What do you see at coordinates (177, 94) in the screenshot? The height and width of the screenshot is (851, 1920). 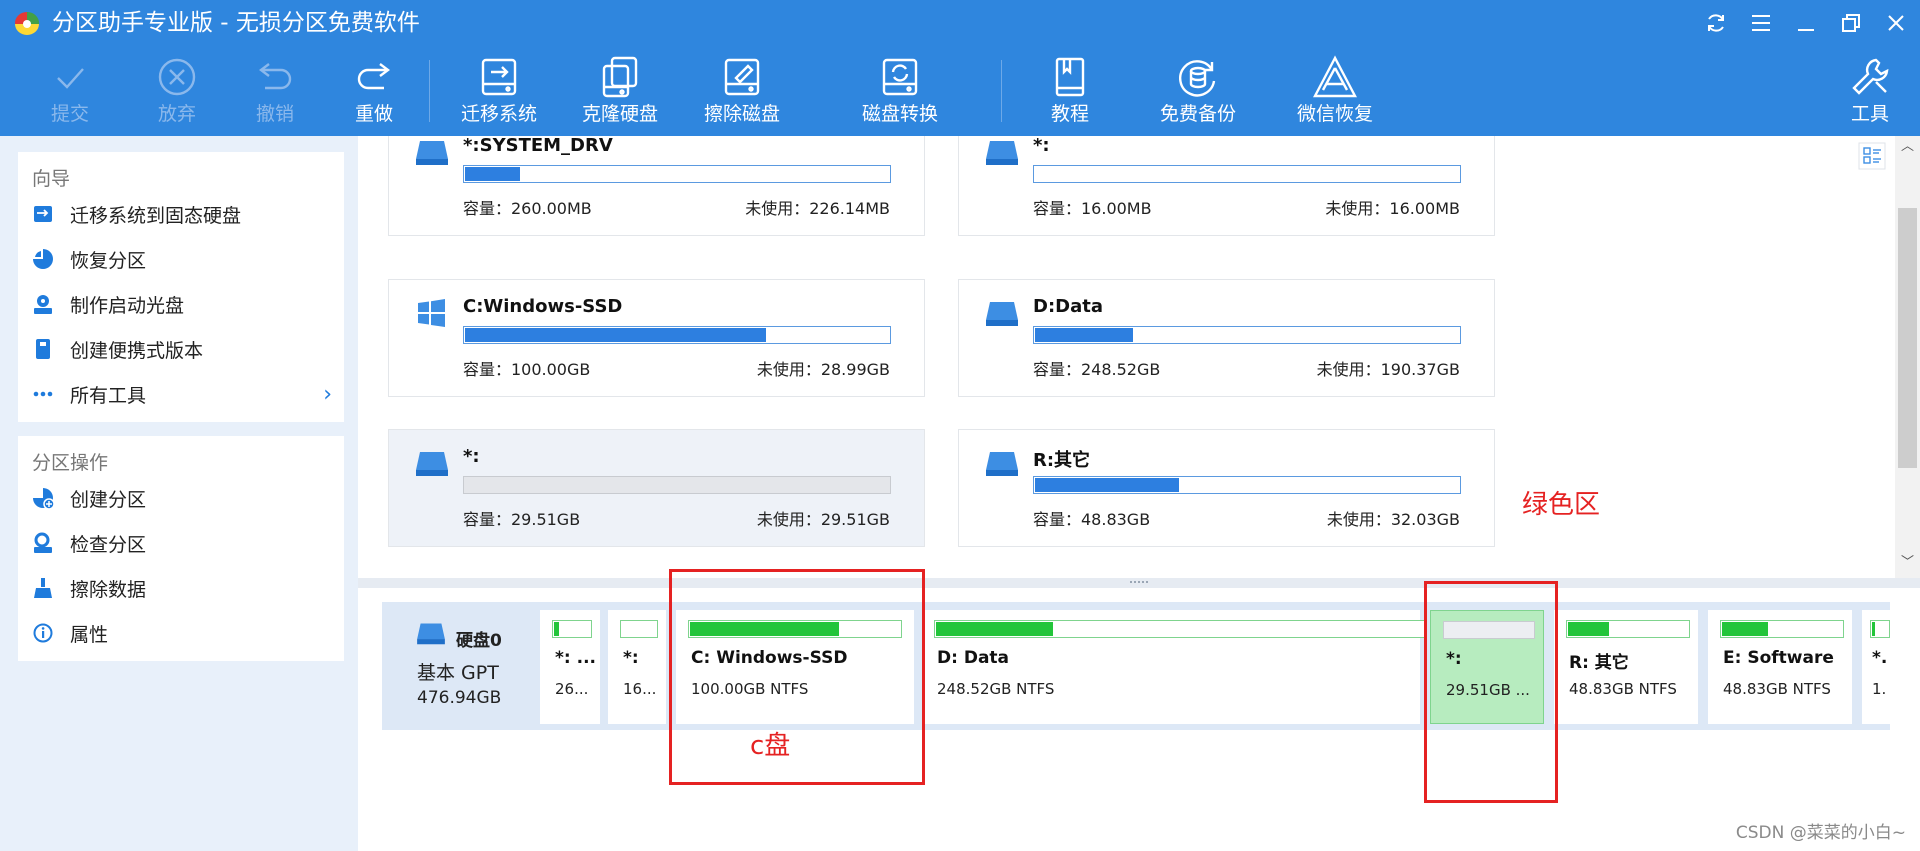 I see `discard-button: 放弃` at bounding box center [177, 94].